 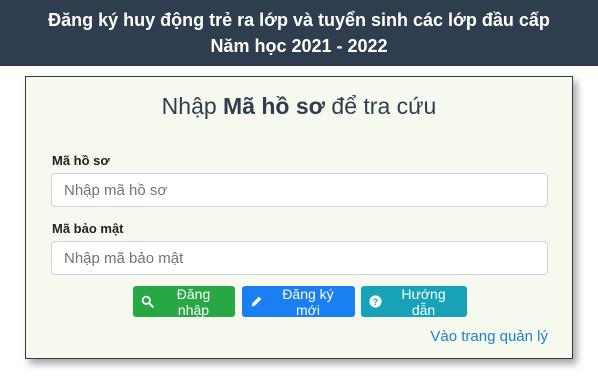 I want to click on question-circle-icon: ?, so click(x=375, y=301).